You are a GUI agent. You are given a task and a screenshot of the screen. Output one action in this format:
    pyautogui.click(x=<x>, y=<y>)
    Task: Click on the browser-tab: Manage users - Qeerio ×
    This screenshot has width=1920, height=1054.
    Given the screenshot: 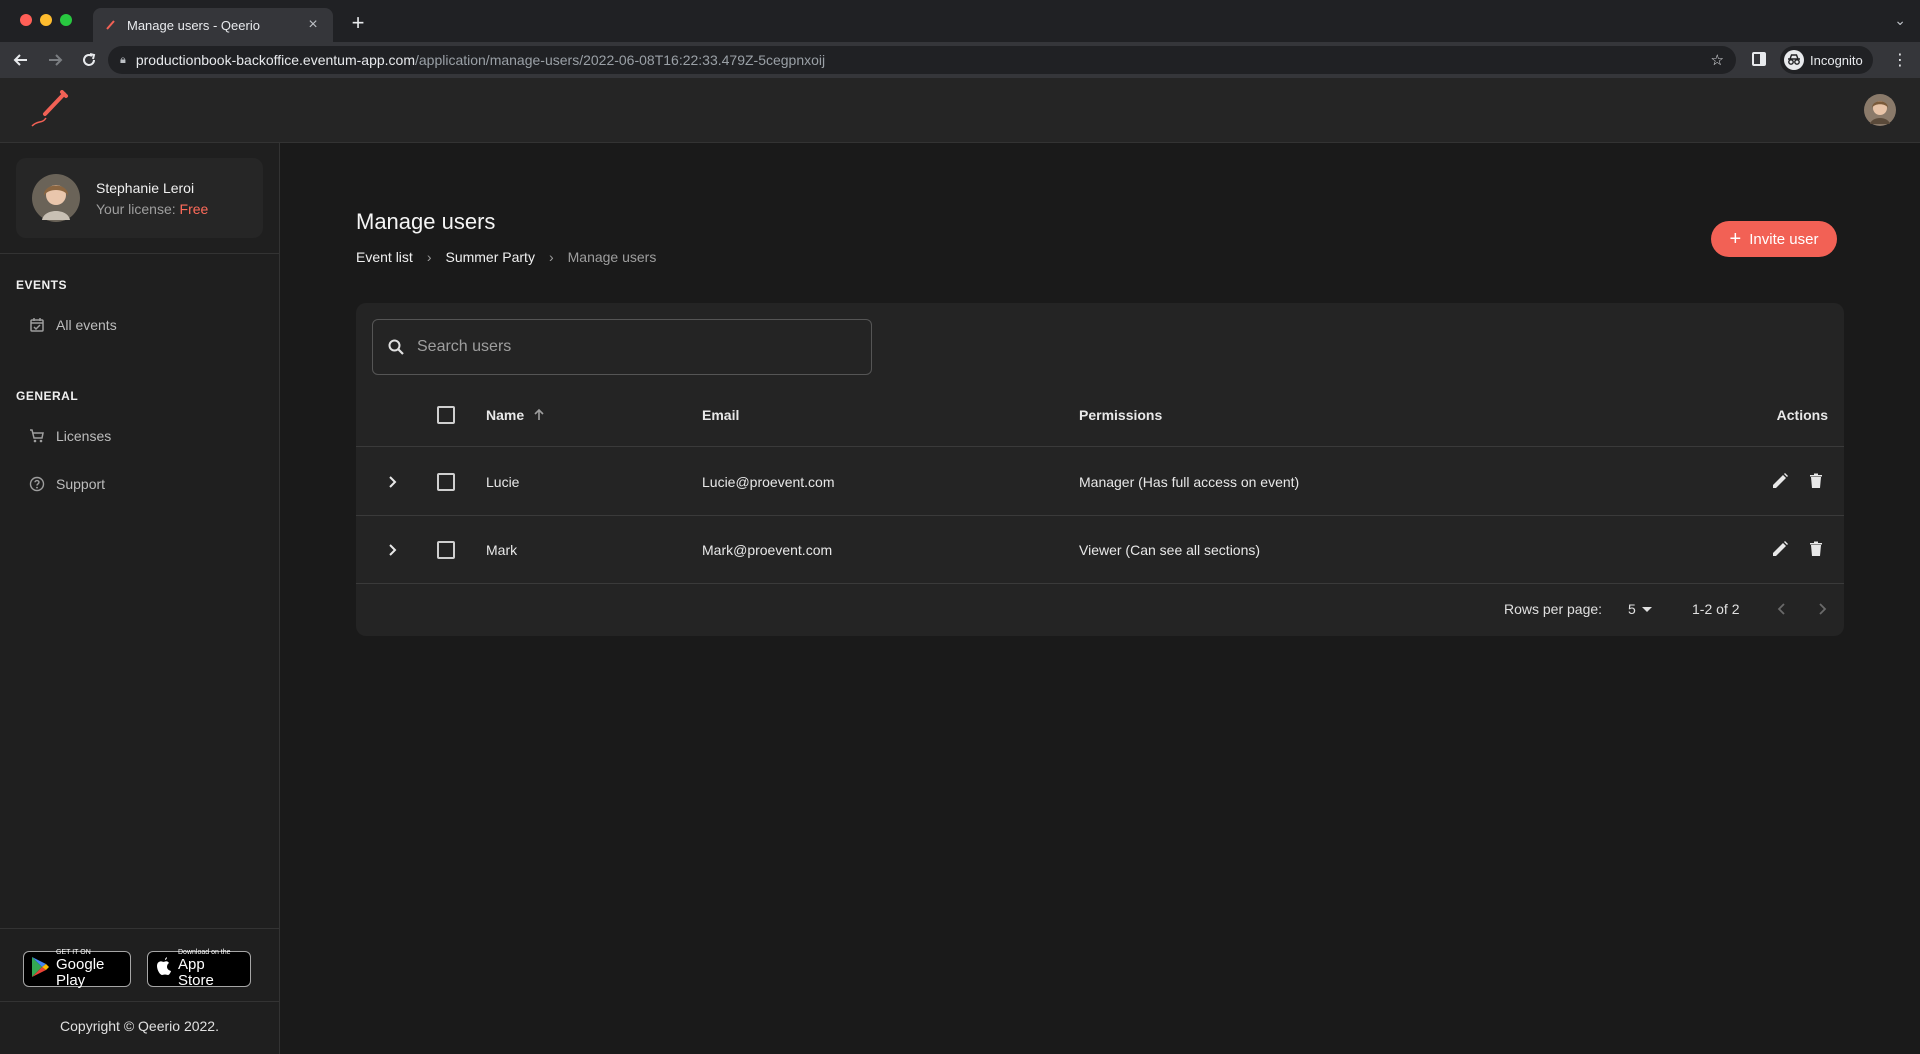 What is the action you would take?
    pyautogui.click(x=213, y=25)
    